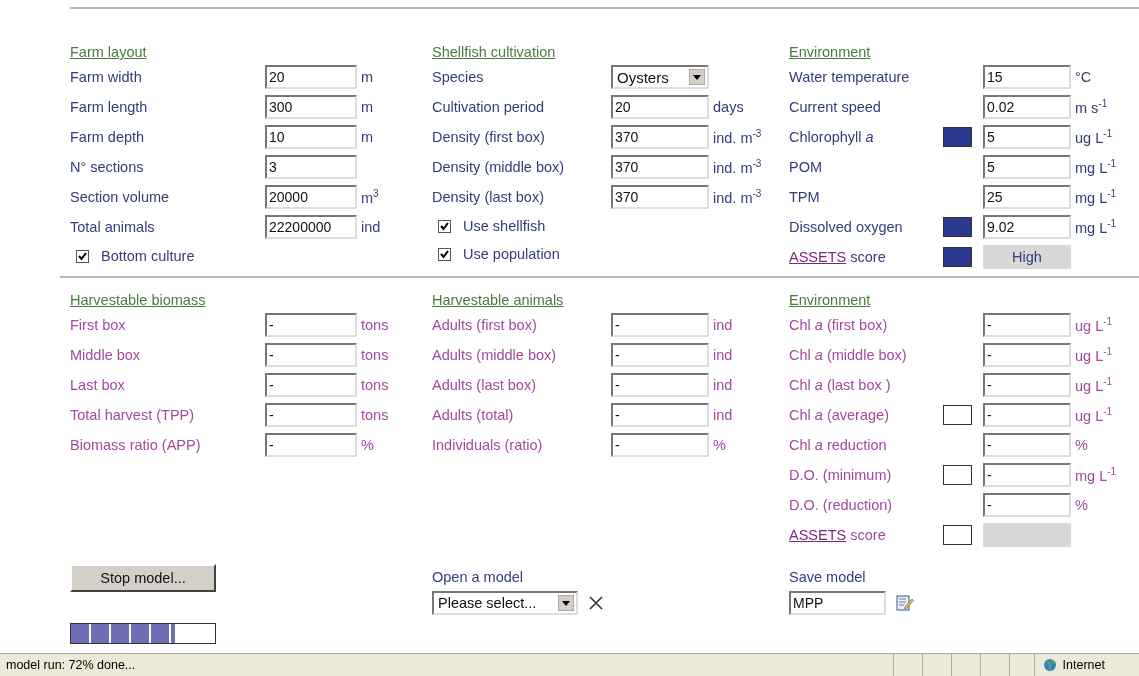  What do you see at coordinates (473, 415) in the screenshot?
I see `field-label: Adults (total)` at bounding box center [473, 415].